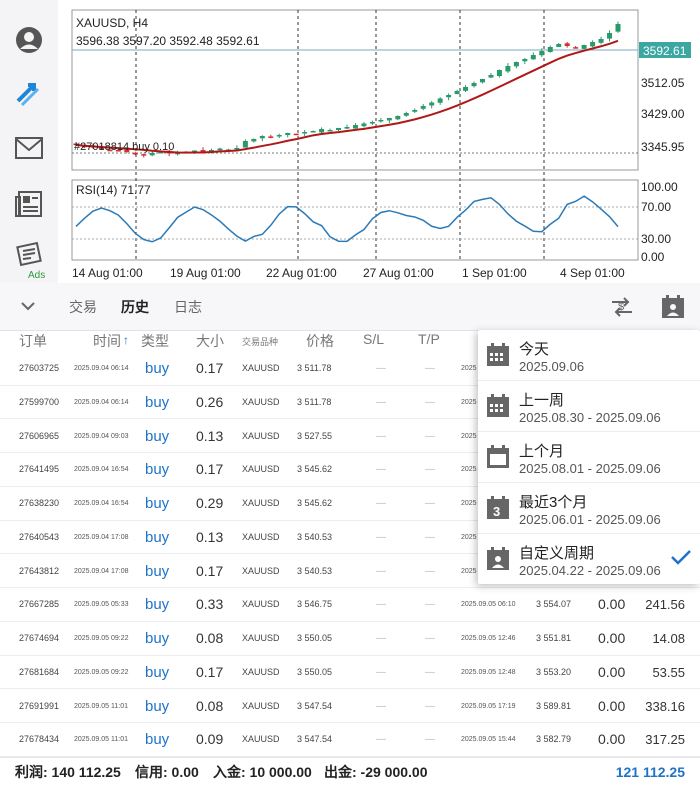  Describe the element at coordinates (39, 570) in the screenshot. I see `order-id: 27643812` at that location.